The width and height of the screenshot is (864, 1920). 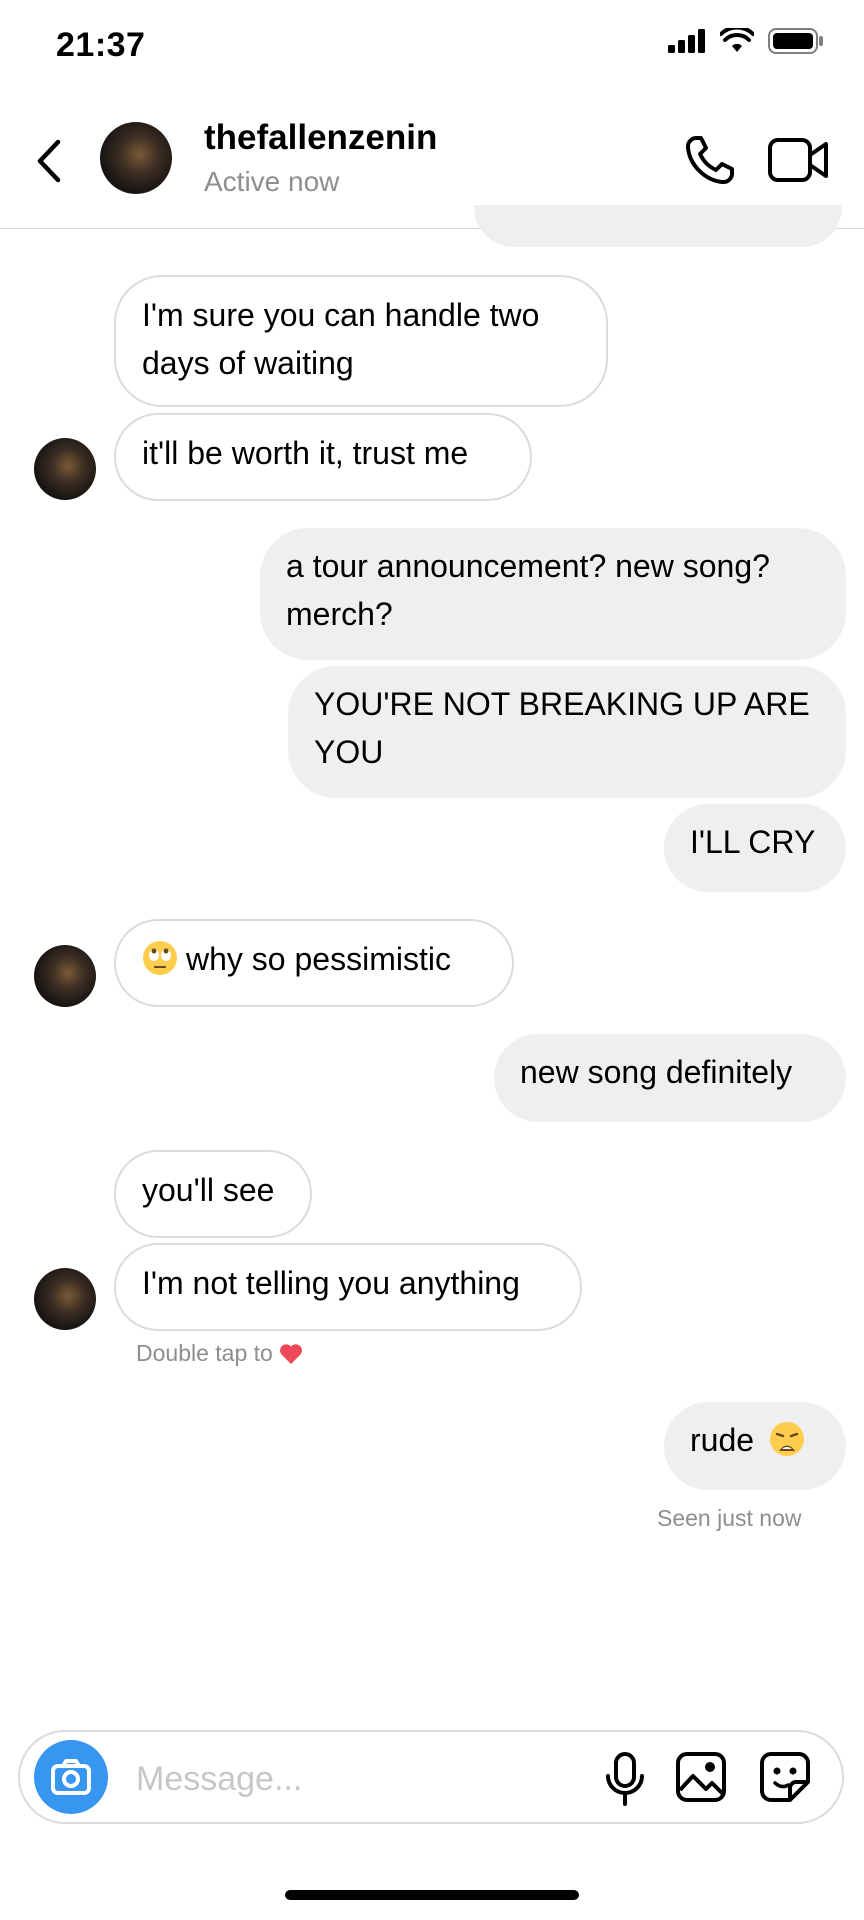 What do you see at coordinates (656, 1072) in the screenshot?
I see `message-text: new song definitely` at bounding box center [656, 1072].